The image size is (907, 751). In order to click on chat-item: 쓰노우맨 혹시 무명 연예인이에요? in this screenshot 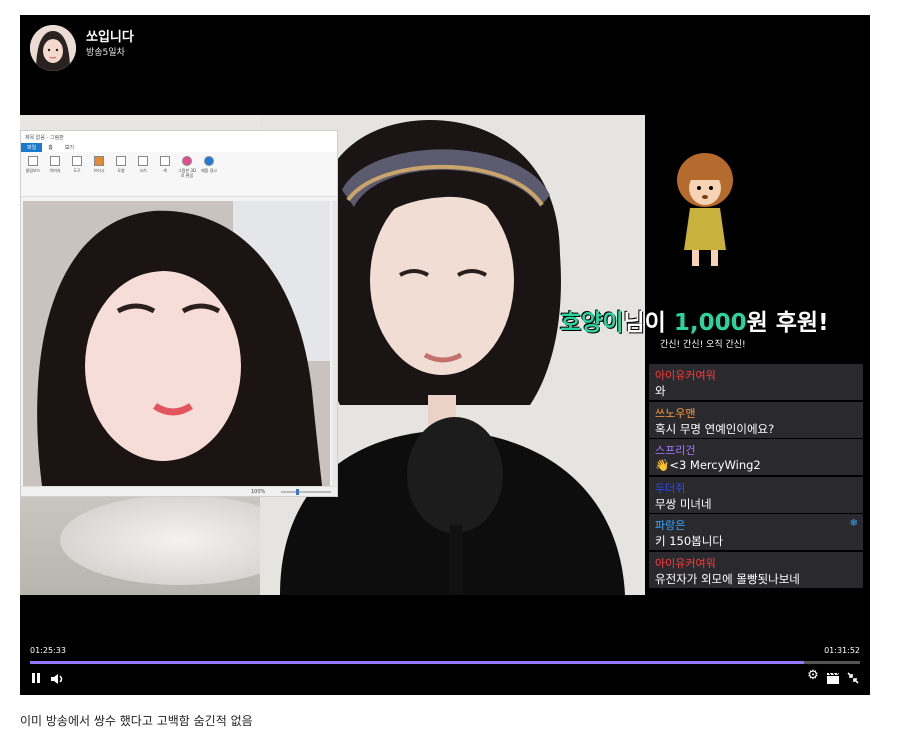, I will do `click(756, 419)`.